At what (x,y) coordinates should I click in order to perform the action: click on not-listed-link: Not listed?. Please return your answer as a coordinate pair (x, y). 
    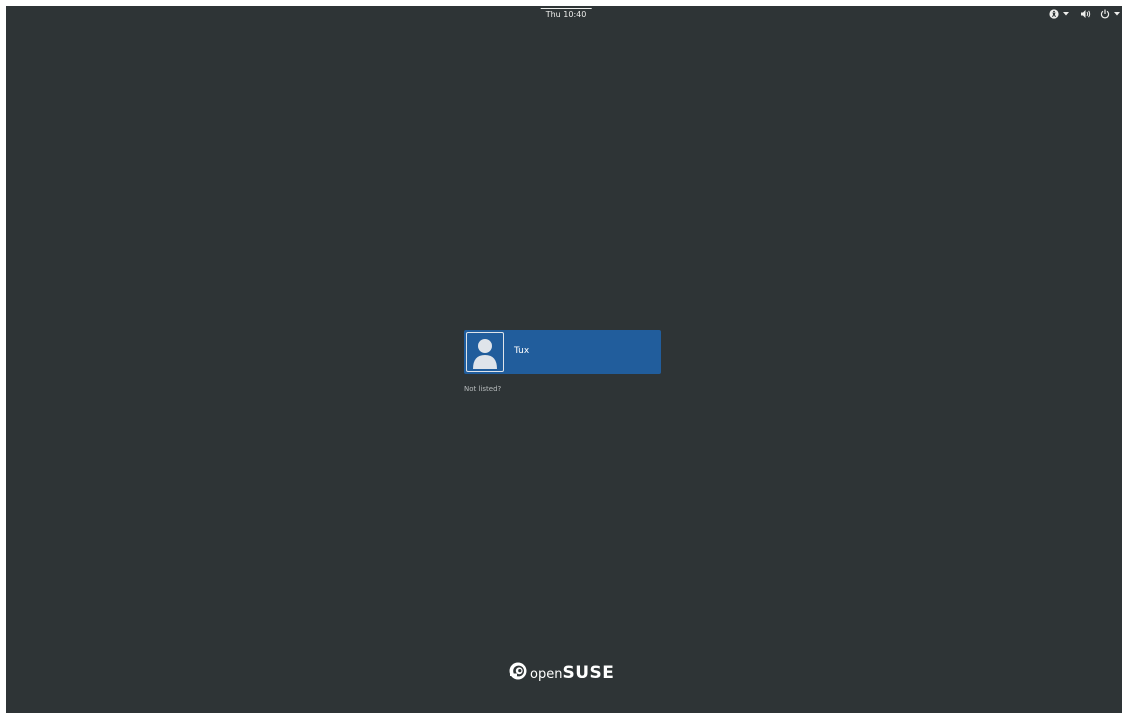
    Looking at the image, I should click on (482, 389).